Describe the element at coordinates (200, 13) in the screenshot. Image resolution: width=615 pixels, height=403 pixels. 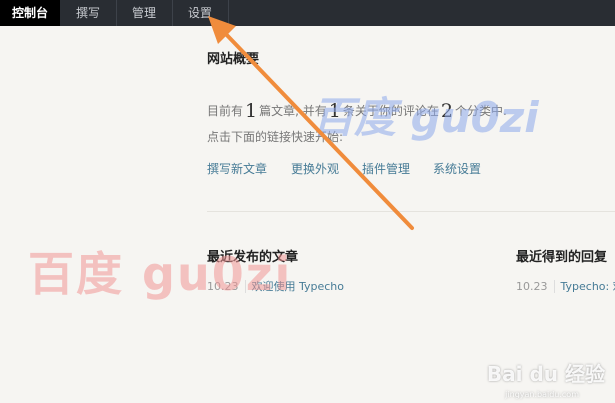
I see `nav-settings: 设置` at that location.